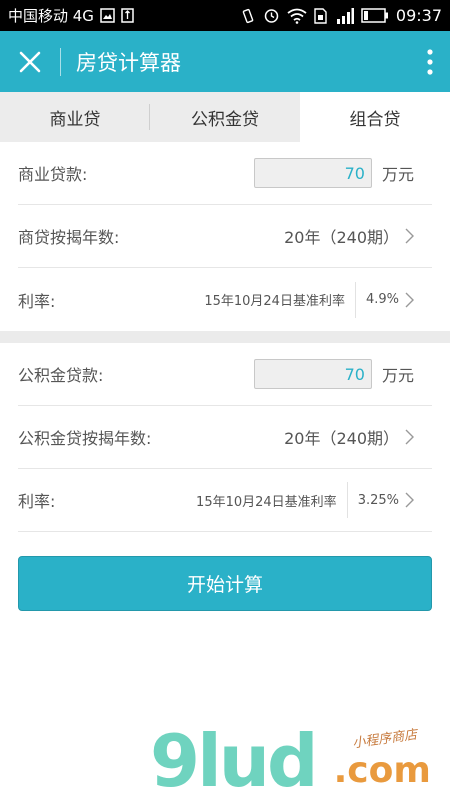 The width and height of the screenshot is (450, 800). Describe the element at coordinates (344, 15) in the screenshot. I see `signal-4g-icon` at that location.